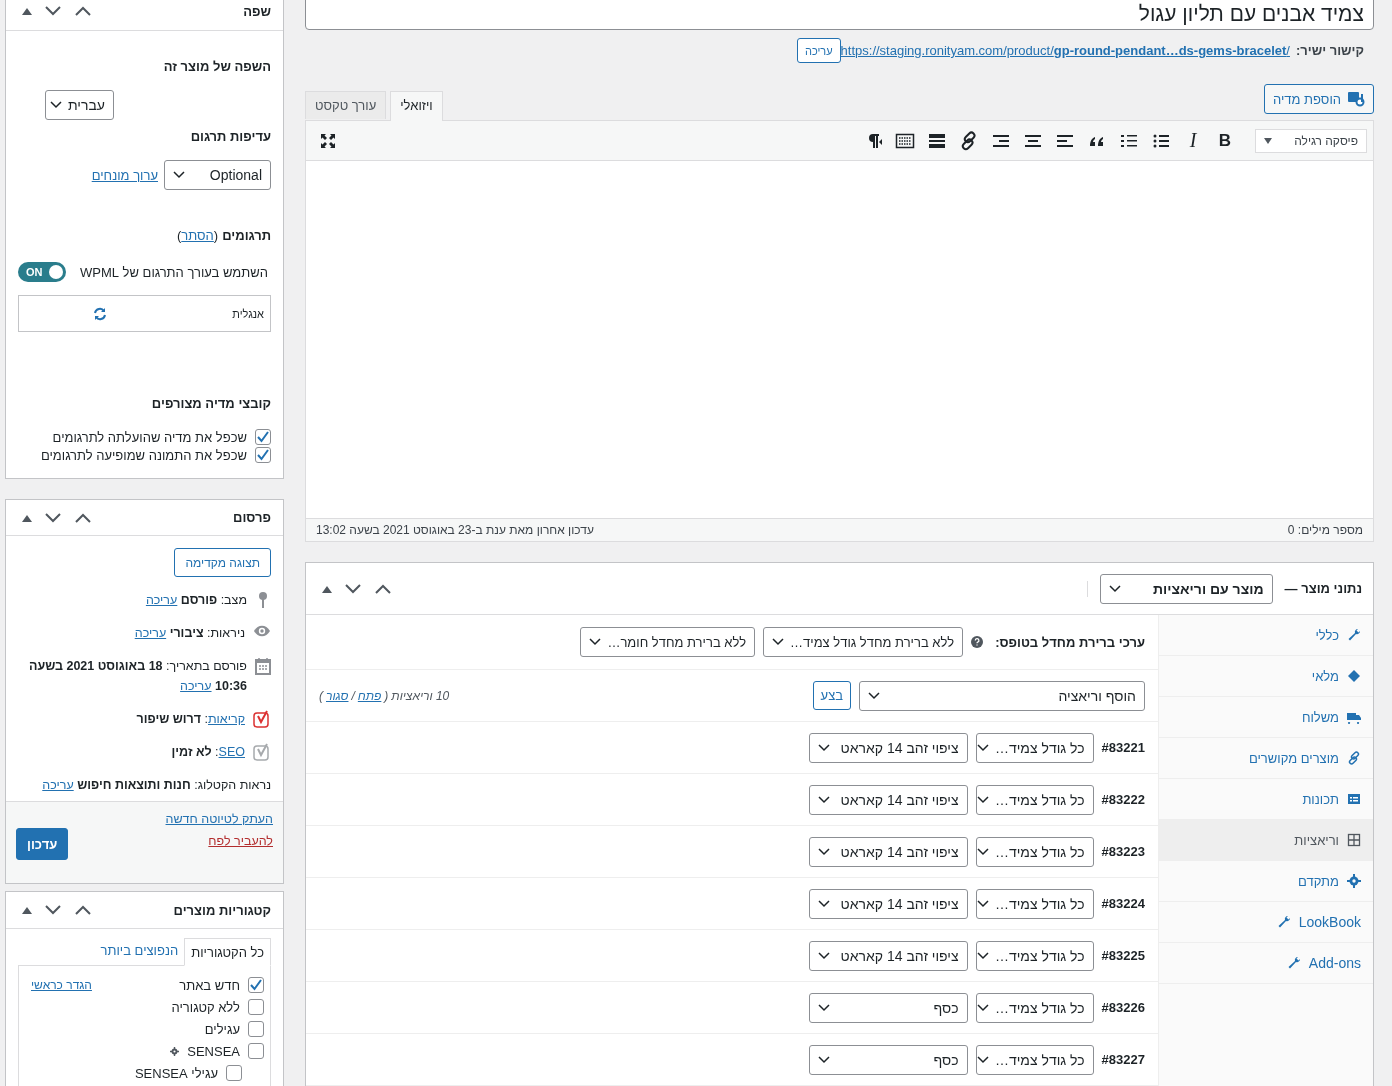 This screenshot has width=1392, height=1086. I want to click on status-text: 10:36, so click(231, 686).